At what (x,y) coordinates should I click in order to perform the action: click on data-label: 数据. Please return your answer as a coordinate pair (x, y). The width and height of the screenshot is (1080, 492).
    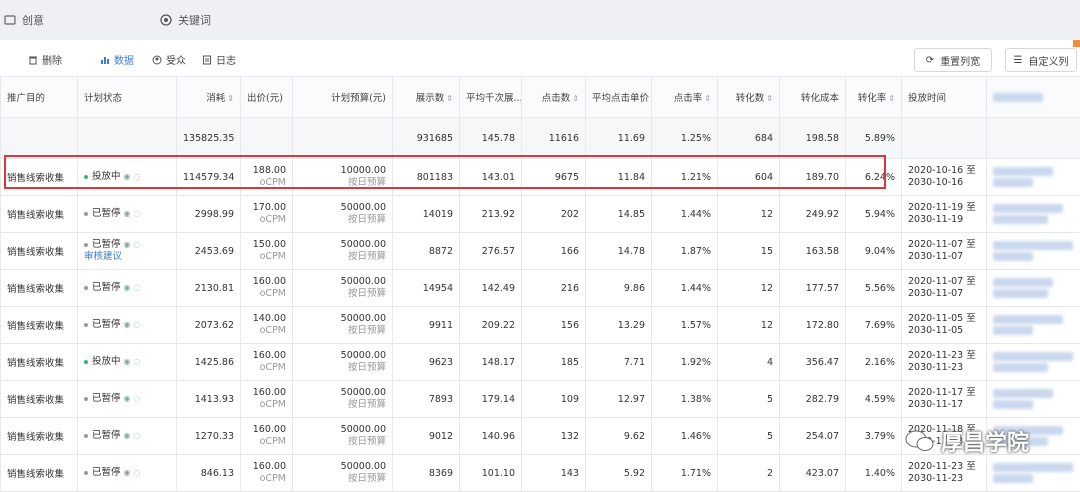
    Looking at the image, I should click on (124, 59).